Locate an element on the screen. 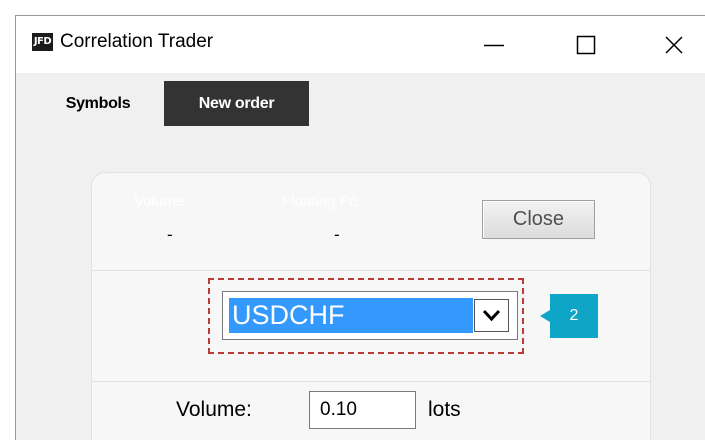 The width and height of the screenshot is (705, 440). maximize-button is located at coordinates (586, 44).